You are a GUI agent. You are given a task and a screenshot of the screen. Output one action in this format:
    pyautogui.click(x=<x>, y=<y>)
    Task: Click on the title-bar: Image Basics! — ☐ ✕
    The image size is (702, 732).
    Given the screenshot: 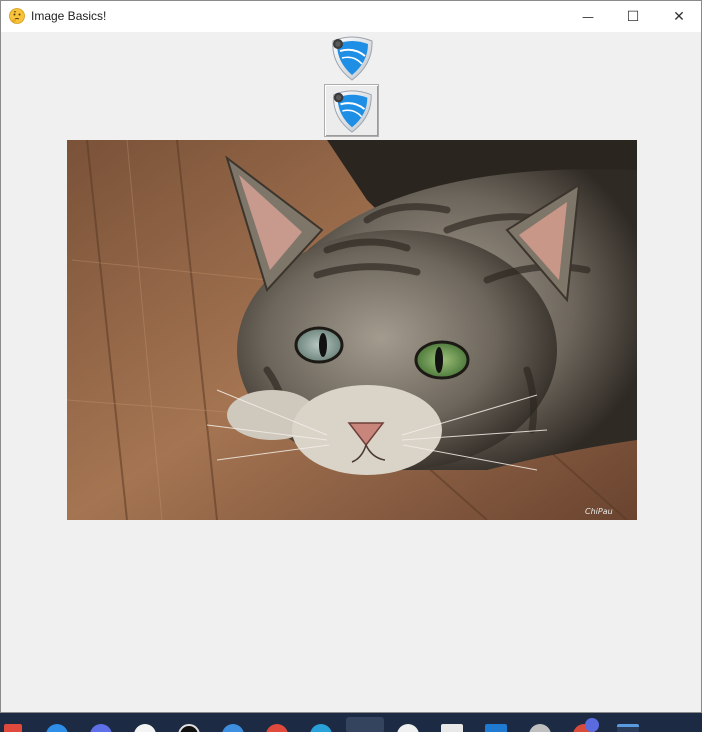 What is the action you would take?
    pyautogui.click(x=351, y=16)
    